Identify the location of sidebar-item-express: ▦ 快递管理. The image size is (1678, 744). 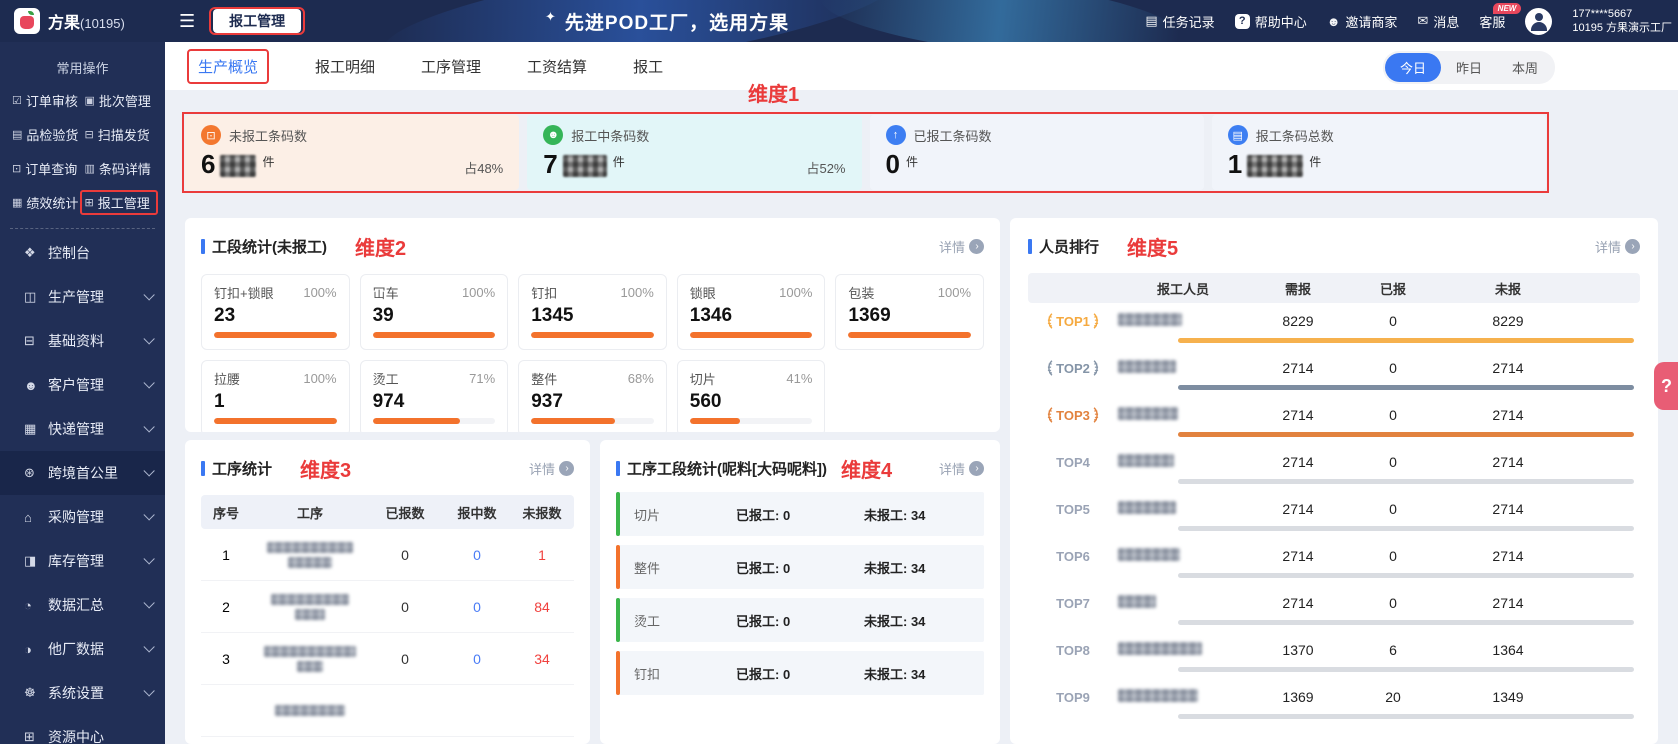
(82, 429).